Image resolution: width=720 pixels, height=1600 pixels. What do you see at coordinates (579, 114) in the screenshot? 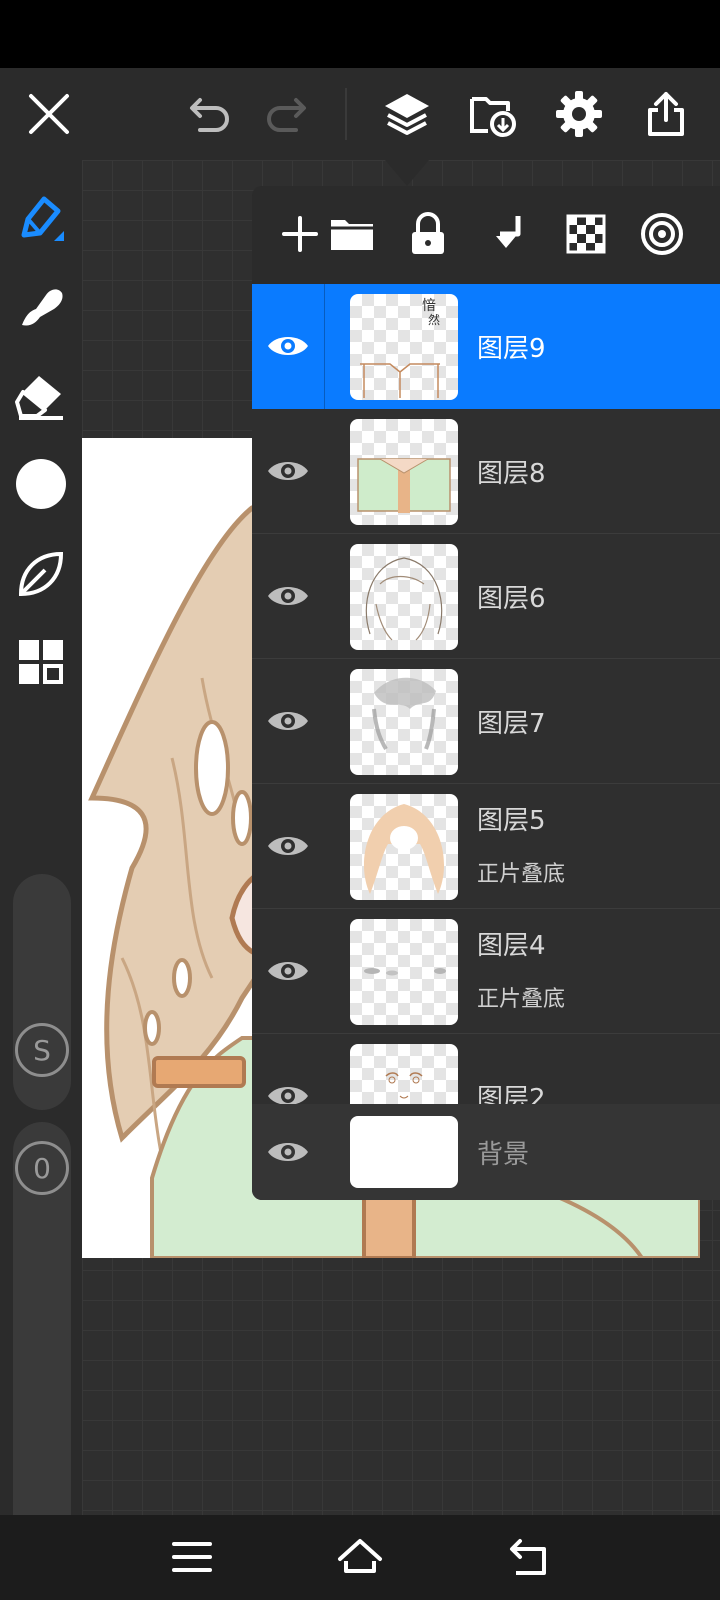
I see `settings-icon` at bounding box center [579, 114].